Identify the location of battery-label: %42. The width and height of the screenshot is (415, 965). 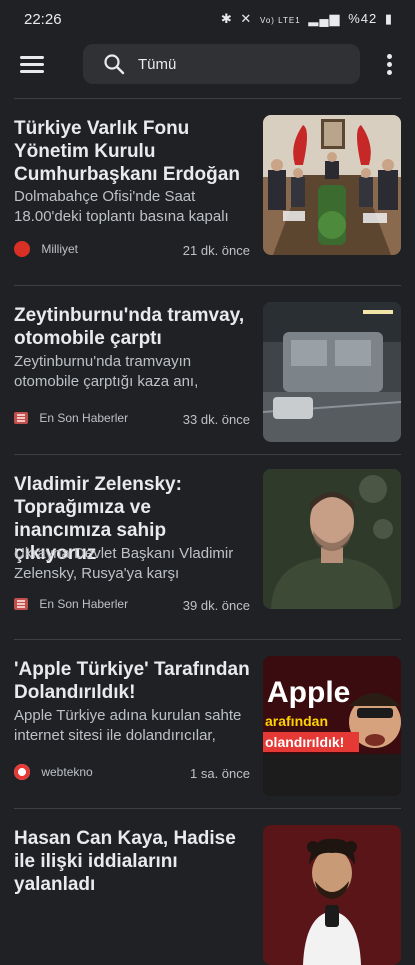
(363, 18).